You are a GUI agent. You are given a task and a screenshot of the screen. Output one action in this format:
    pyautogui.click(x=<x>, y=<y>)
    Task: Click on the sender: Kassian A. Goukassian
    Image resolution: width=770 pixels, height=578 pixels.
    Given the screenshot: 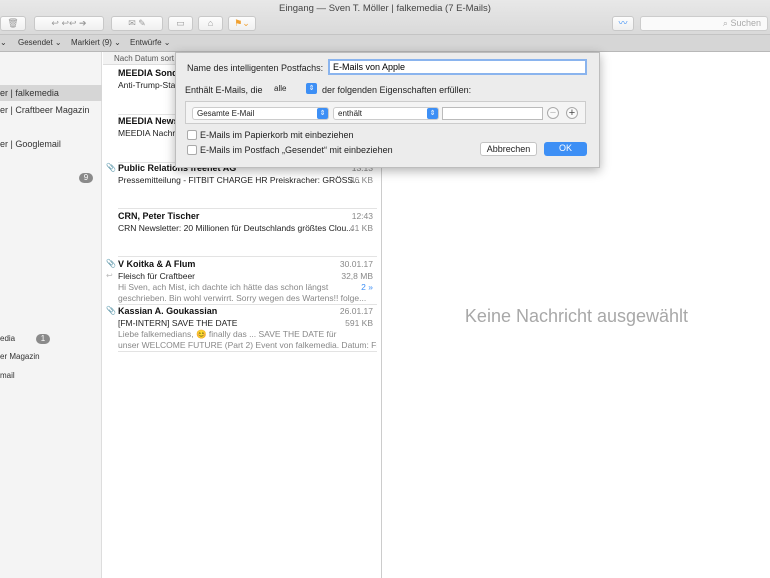 What is the action you would take?
    pyautogui.click(x=168, y=311)
    